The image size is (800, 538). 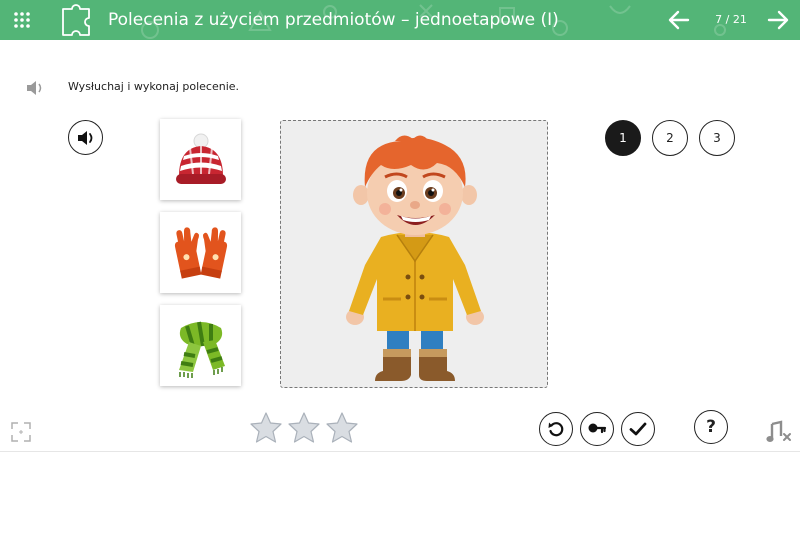 I want to click on help-label: ?, so click(x=711, y=427).